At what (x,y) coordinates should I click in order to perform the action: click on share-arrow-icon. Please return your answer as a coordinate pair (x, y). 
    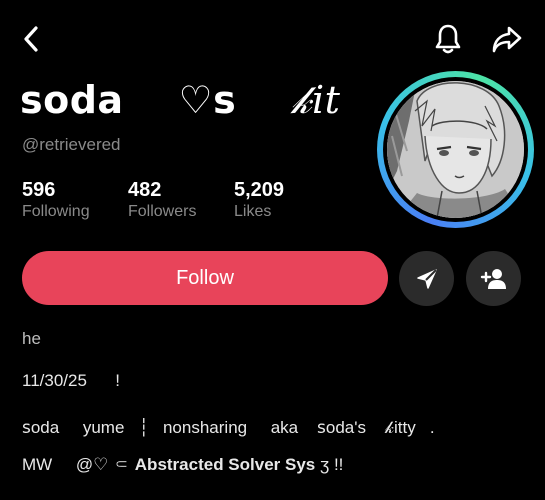
    Looking at the image, I should click on (507, 39).